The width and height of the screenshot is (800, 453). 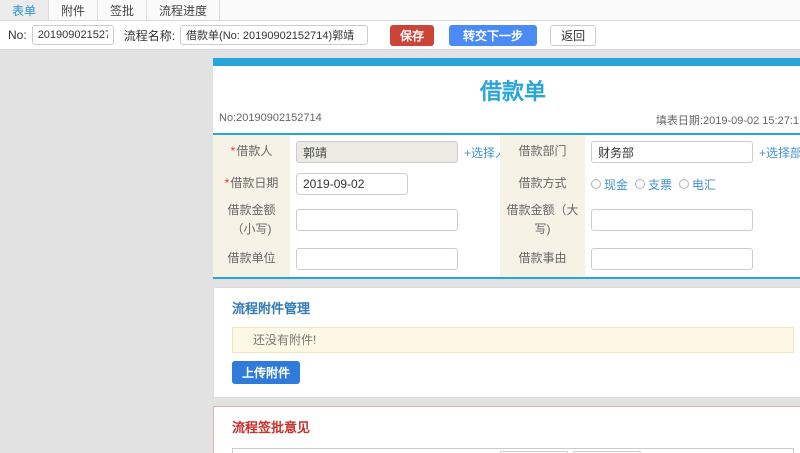 I want to click on tab-form-label: 表单, so click(x=24, y=10).